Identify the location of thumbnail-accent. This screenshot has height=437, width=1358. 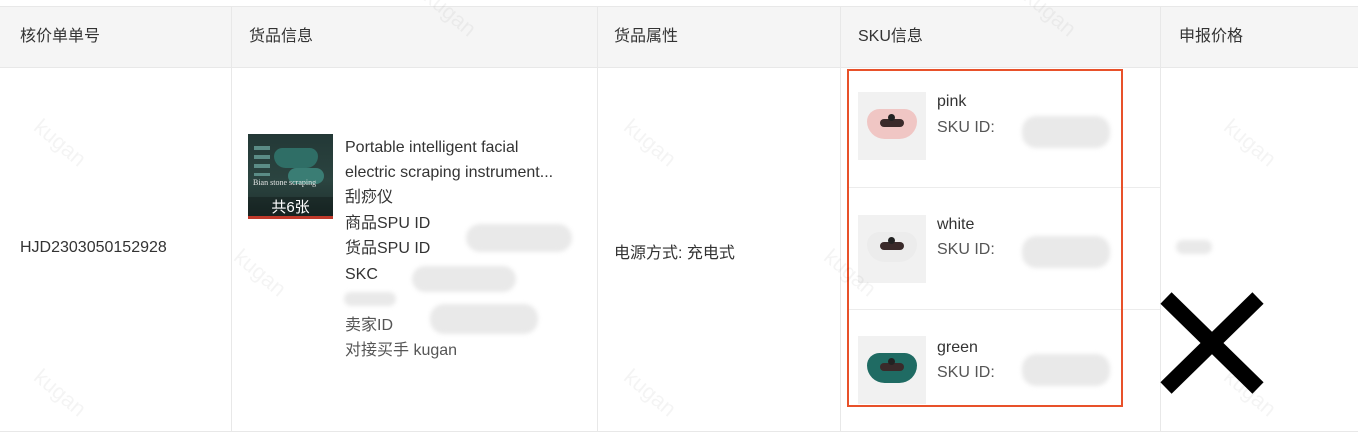
(290, 217).